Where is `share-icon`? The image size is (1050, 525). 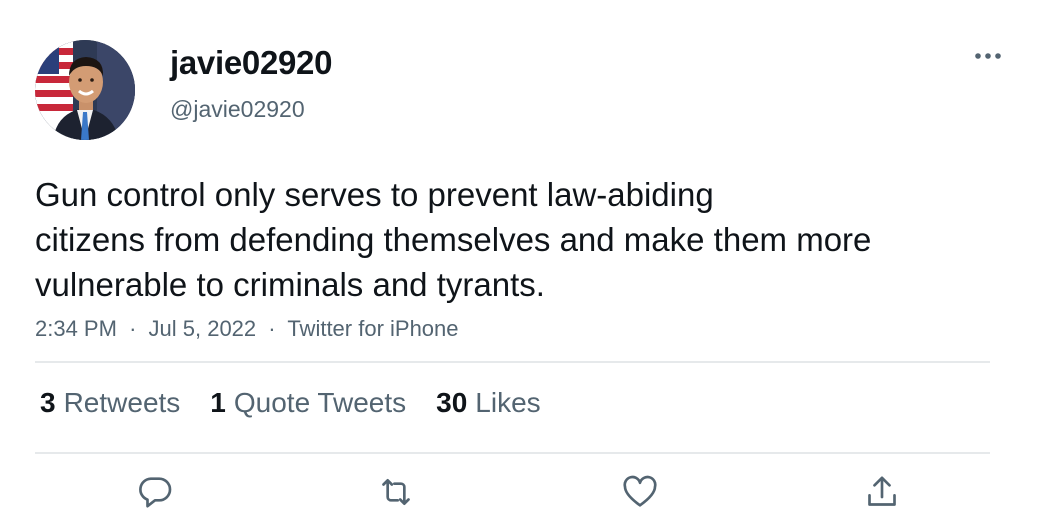
share-icon is located at coordinates (882, 491).